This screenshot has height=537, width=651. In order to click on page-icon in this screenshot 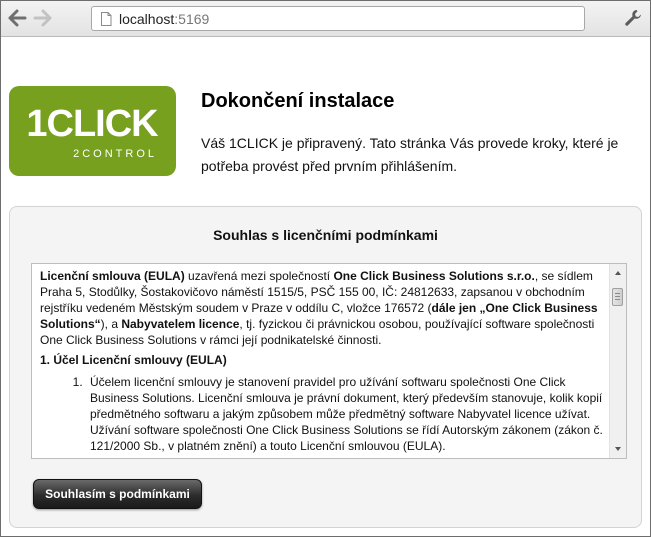, I will do `click(106, 19)`.